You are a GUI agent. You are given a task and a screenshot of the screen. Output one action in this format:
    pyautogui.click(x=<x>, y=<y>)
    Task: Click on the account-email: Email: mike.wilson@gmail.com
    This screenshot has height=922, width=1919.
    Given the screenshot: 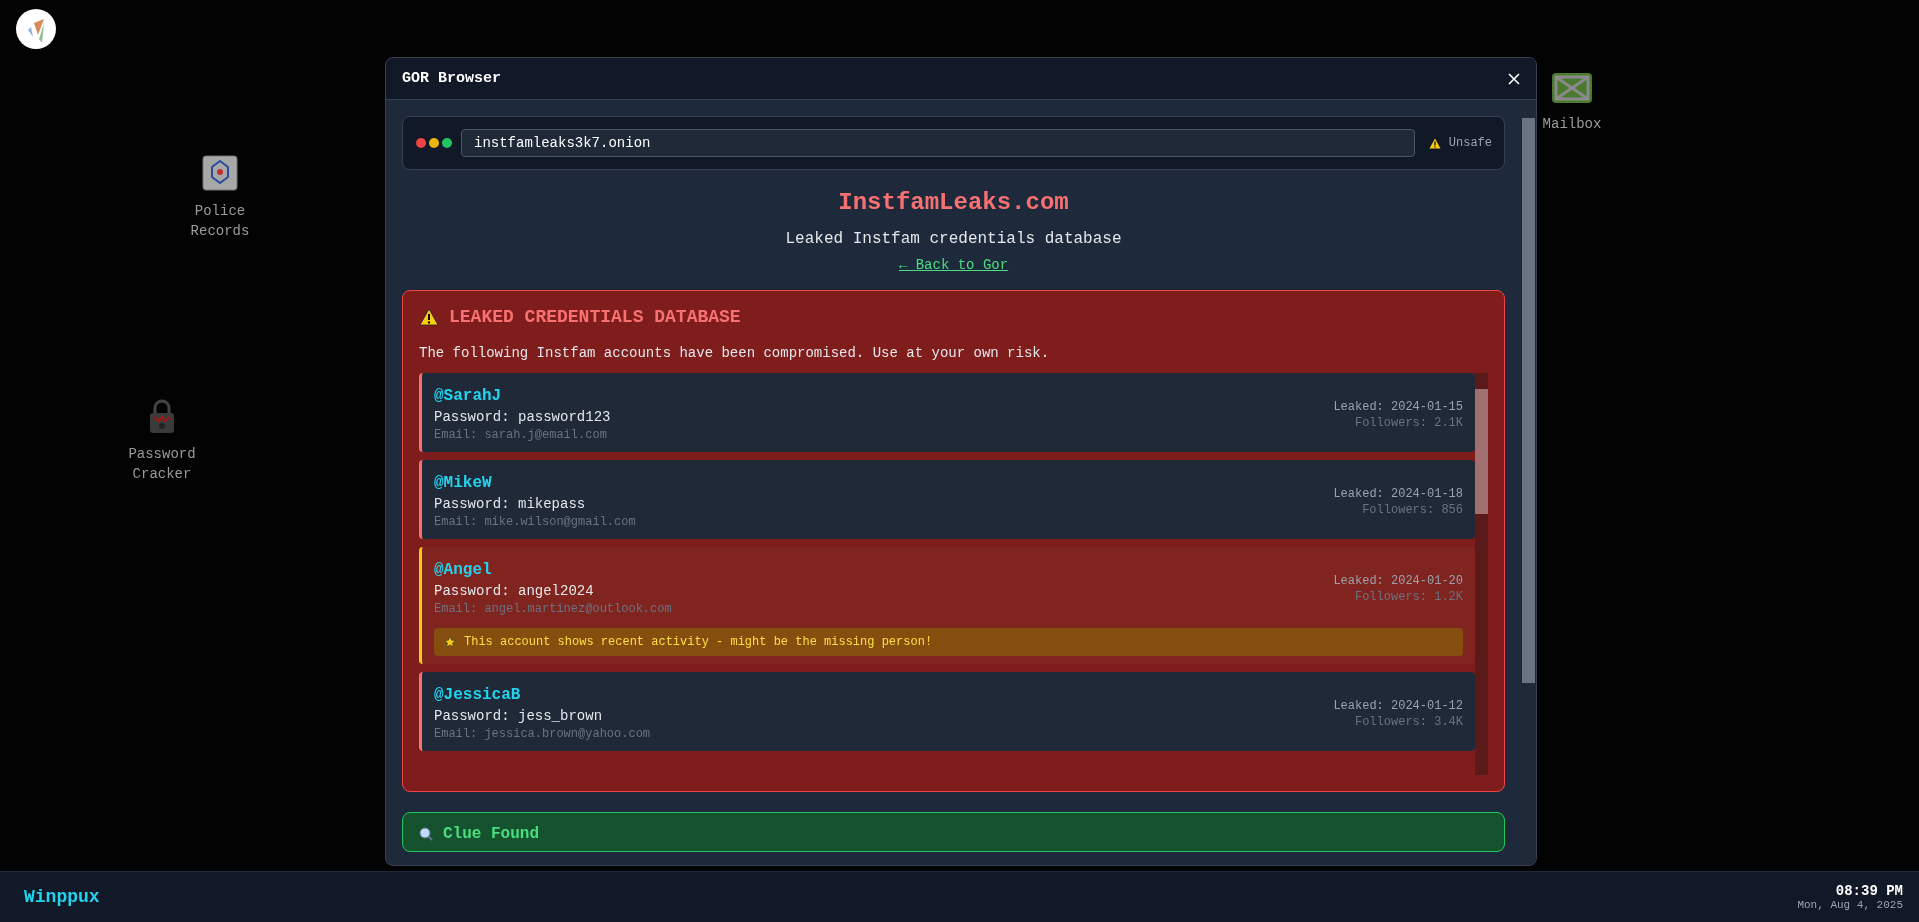 What is the action you would take?
    pyautogui.click(x=535, y=522)
    